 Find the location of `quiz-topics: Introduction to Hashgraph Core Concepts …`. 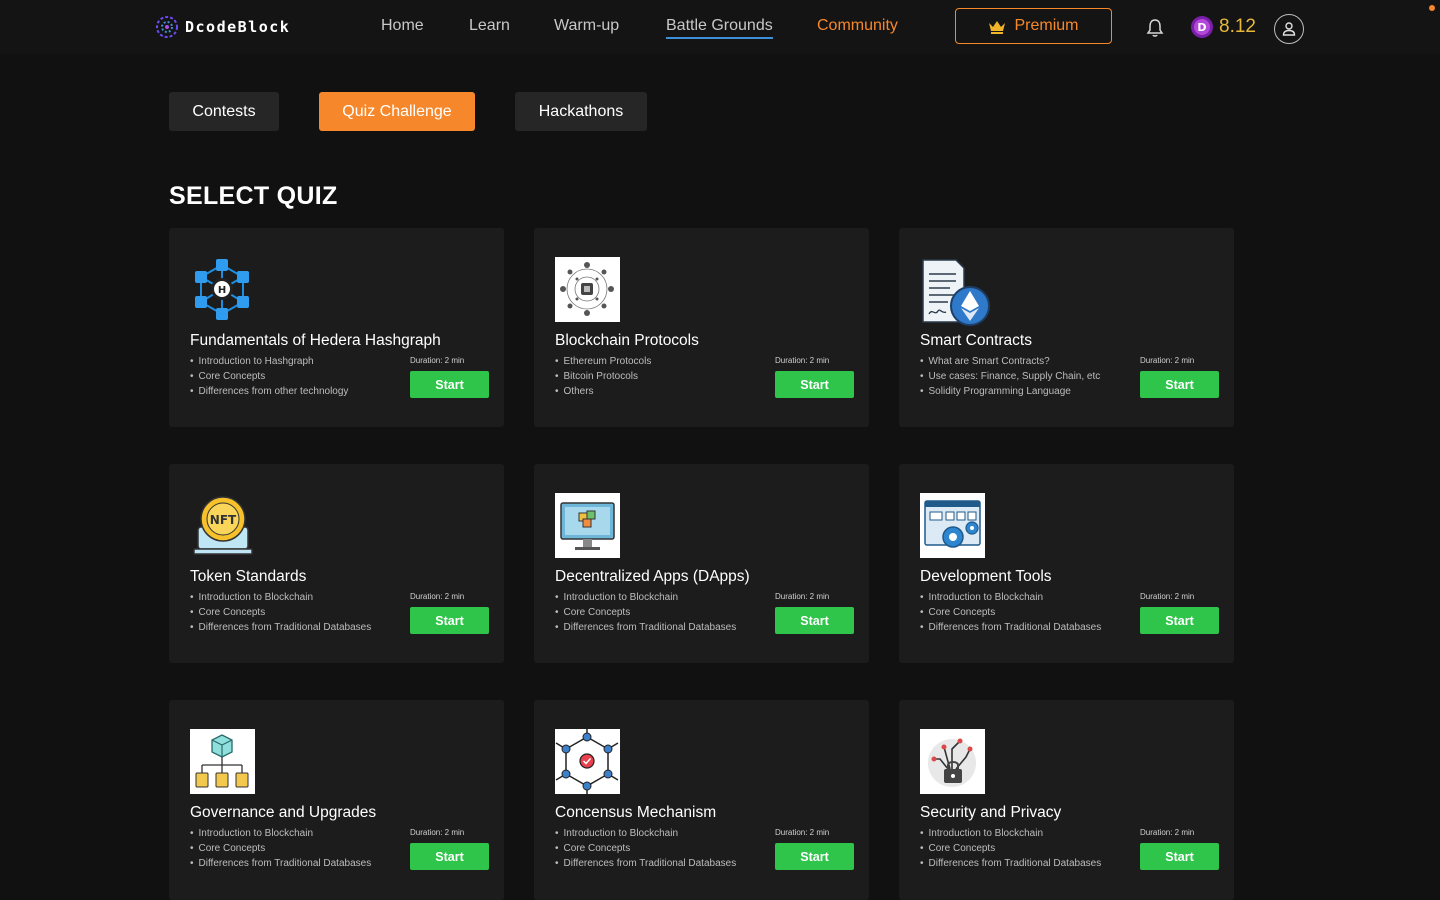

quiz-topics: Introduction to Hashgraph Core Concepts … is located at coordinates (269, 376).